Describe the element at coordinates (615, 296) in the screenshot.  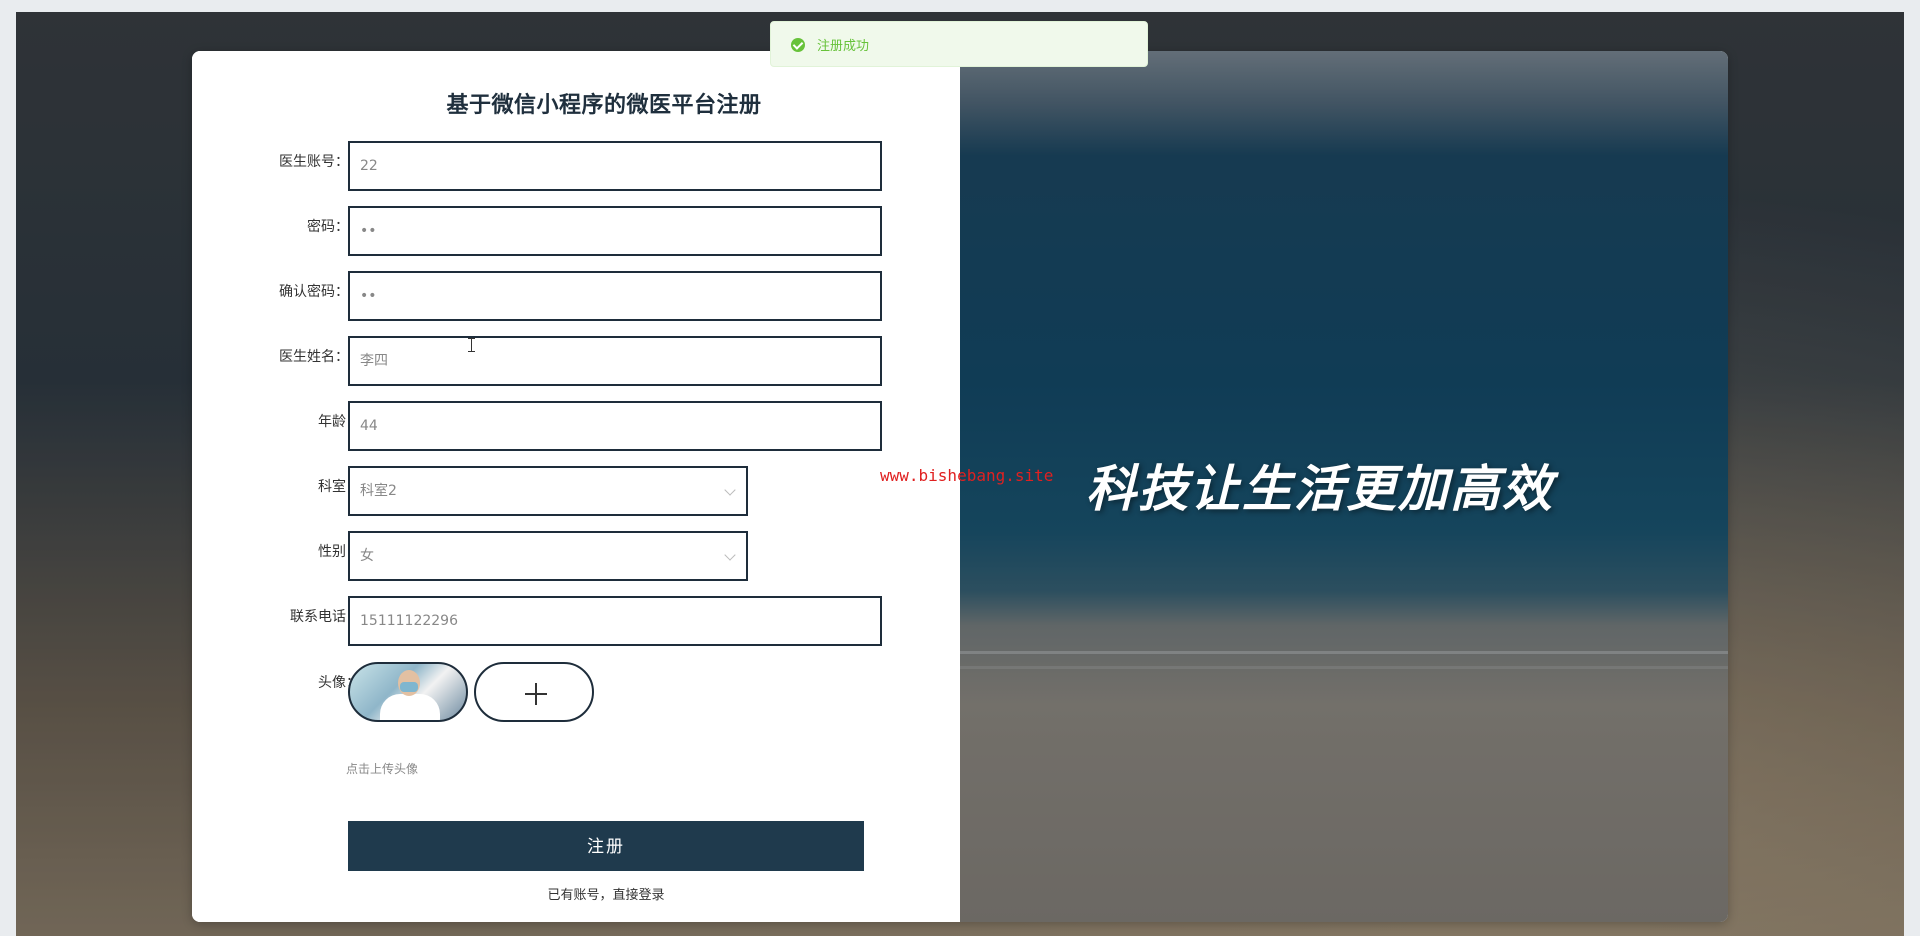
I see `confirm-password-input` at that location.